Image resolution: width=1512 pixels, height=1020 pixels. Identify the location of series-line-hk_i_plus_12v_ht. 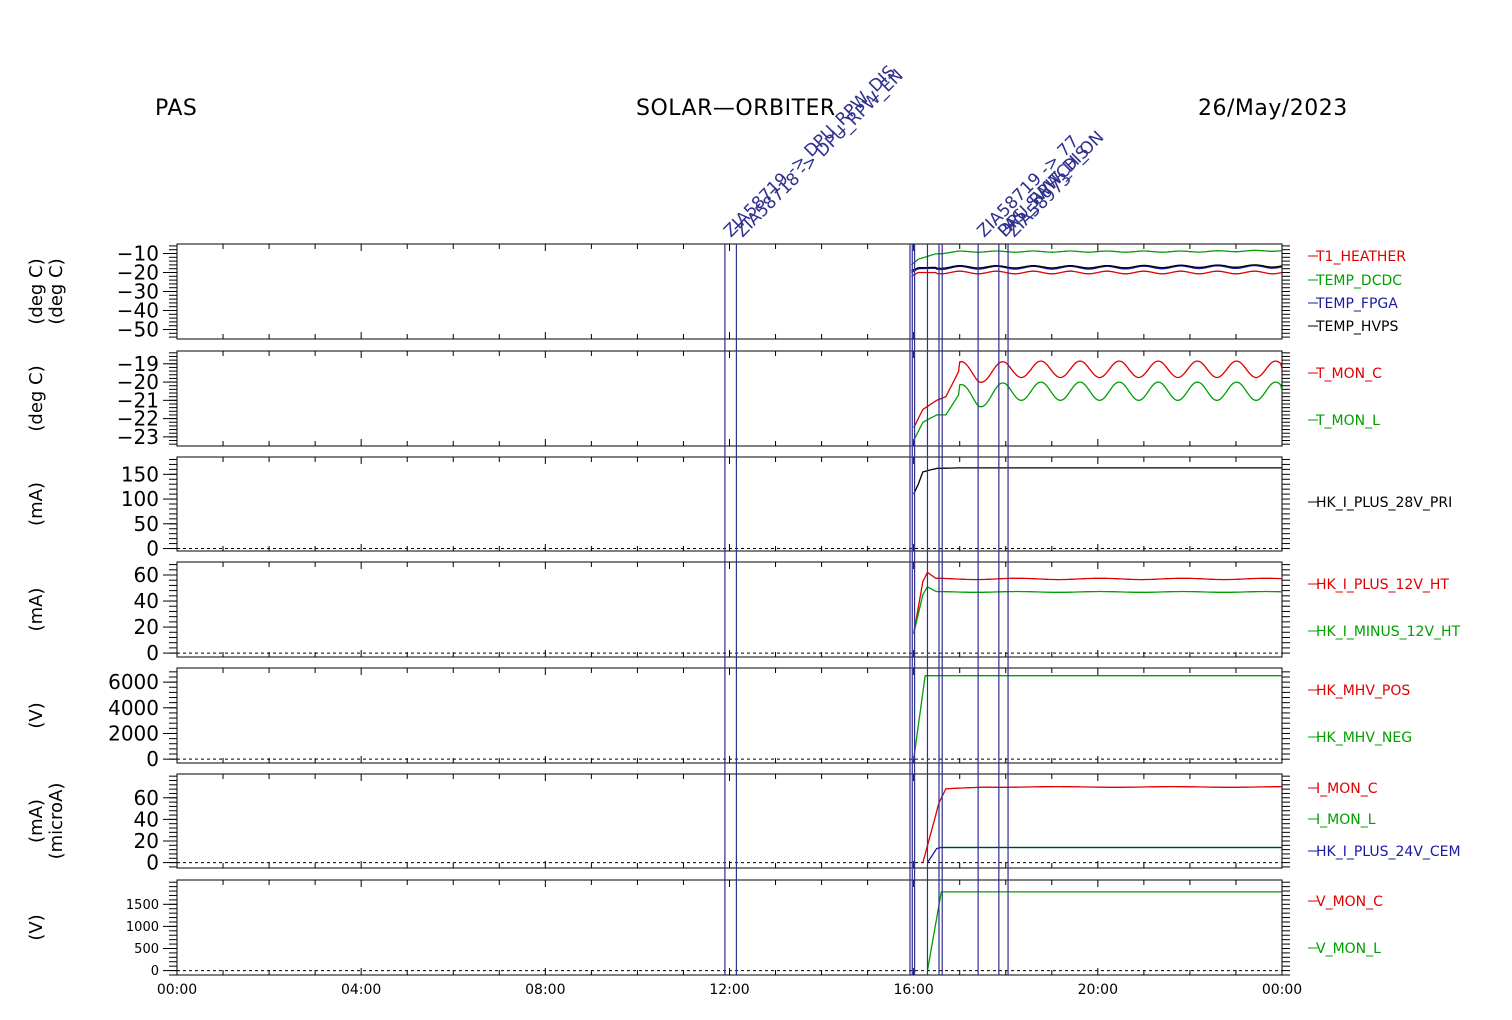
(1098, 602).